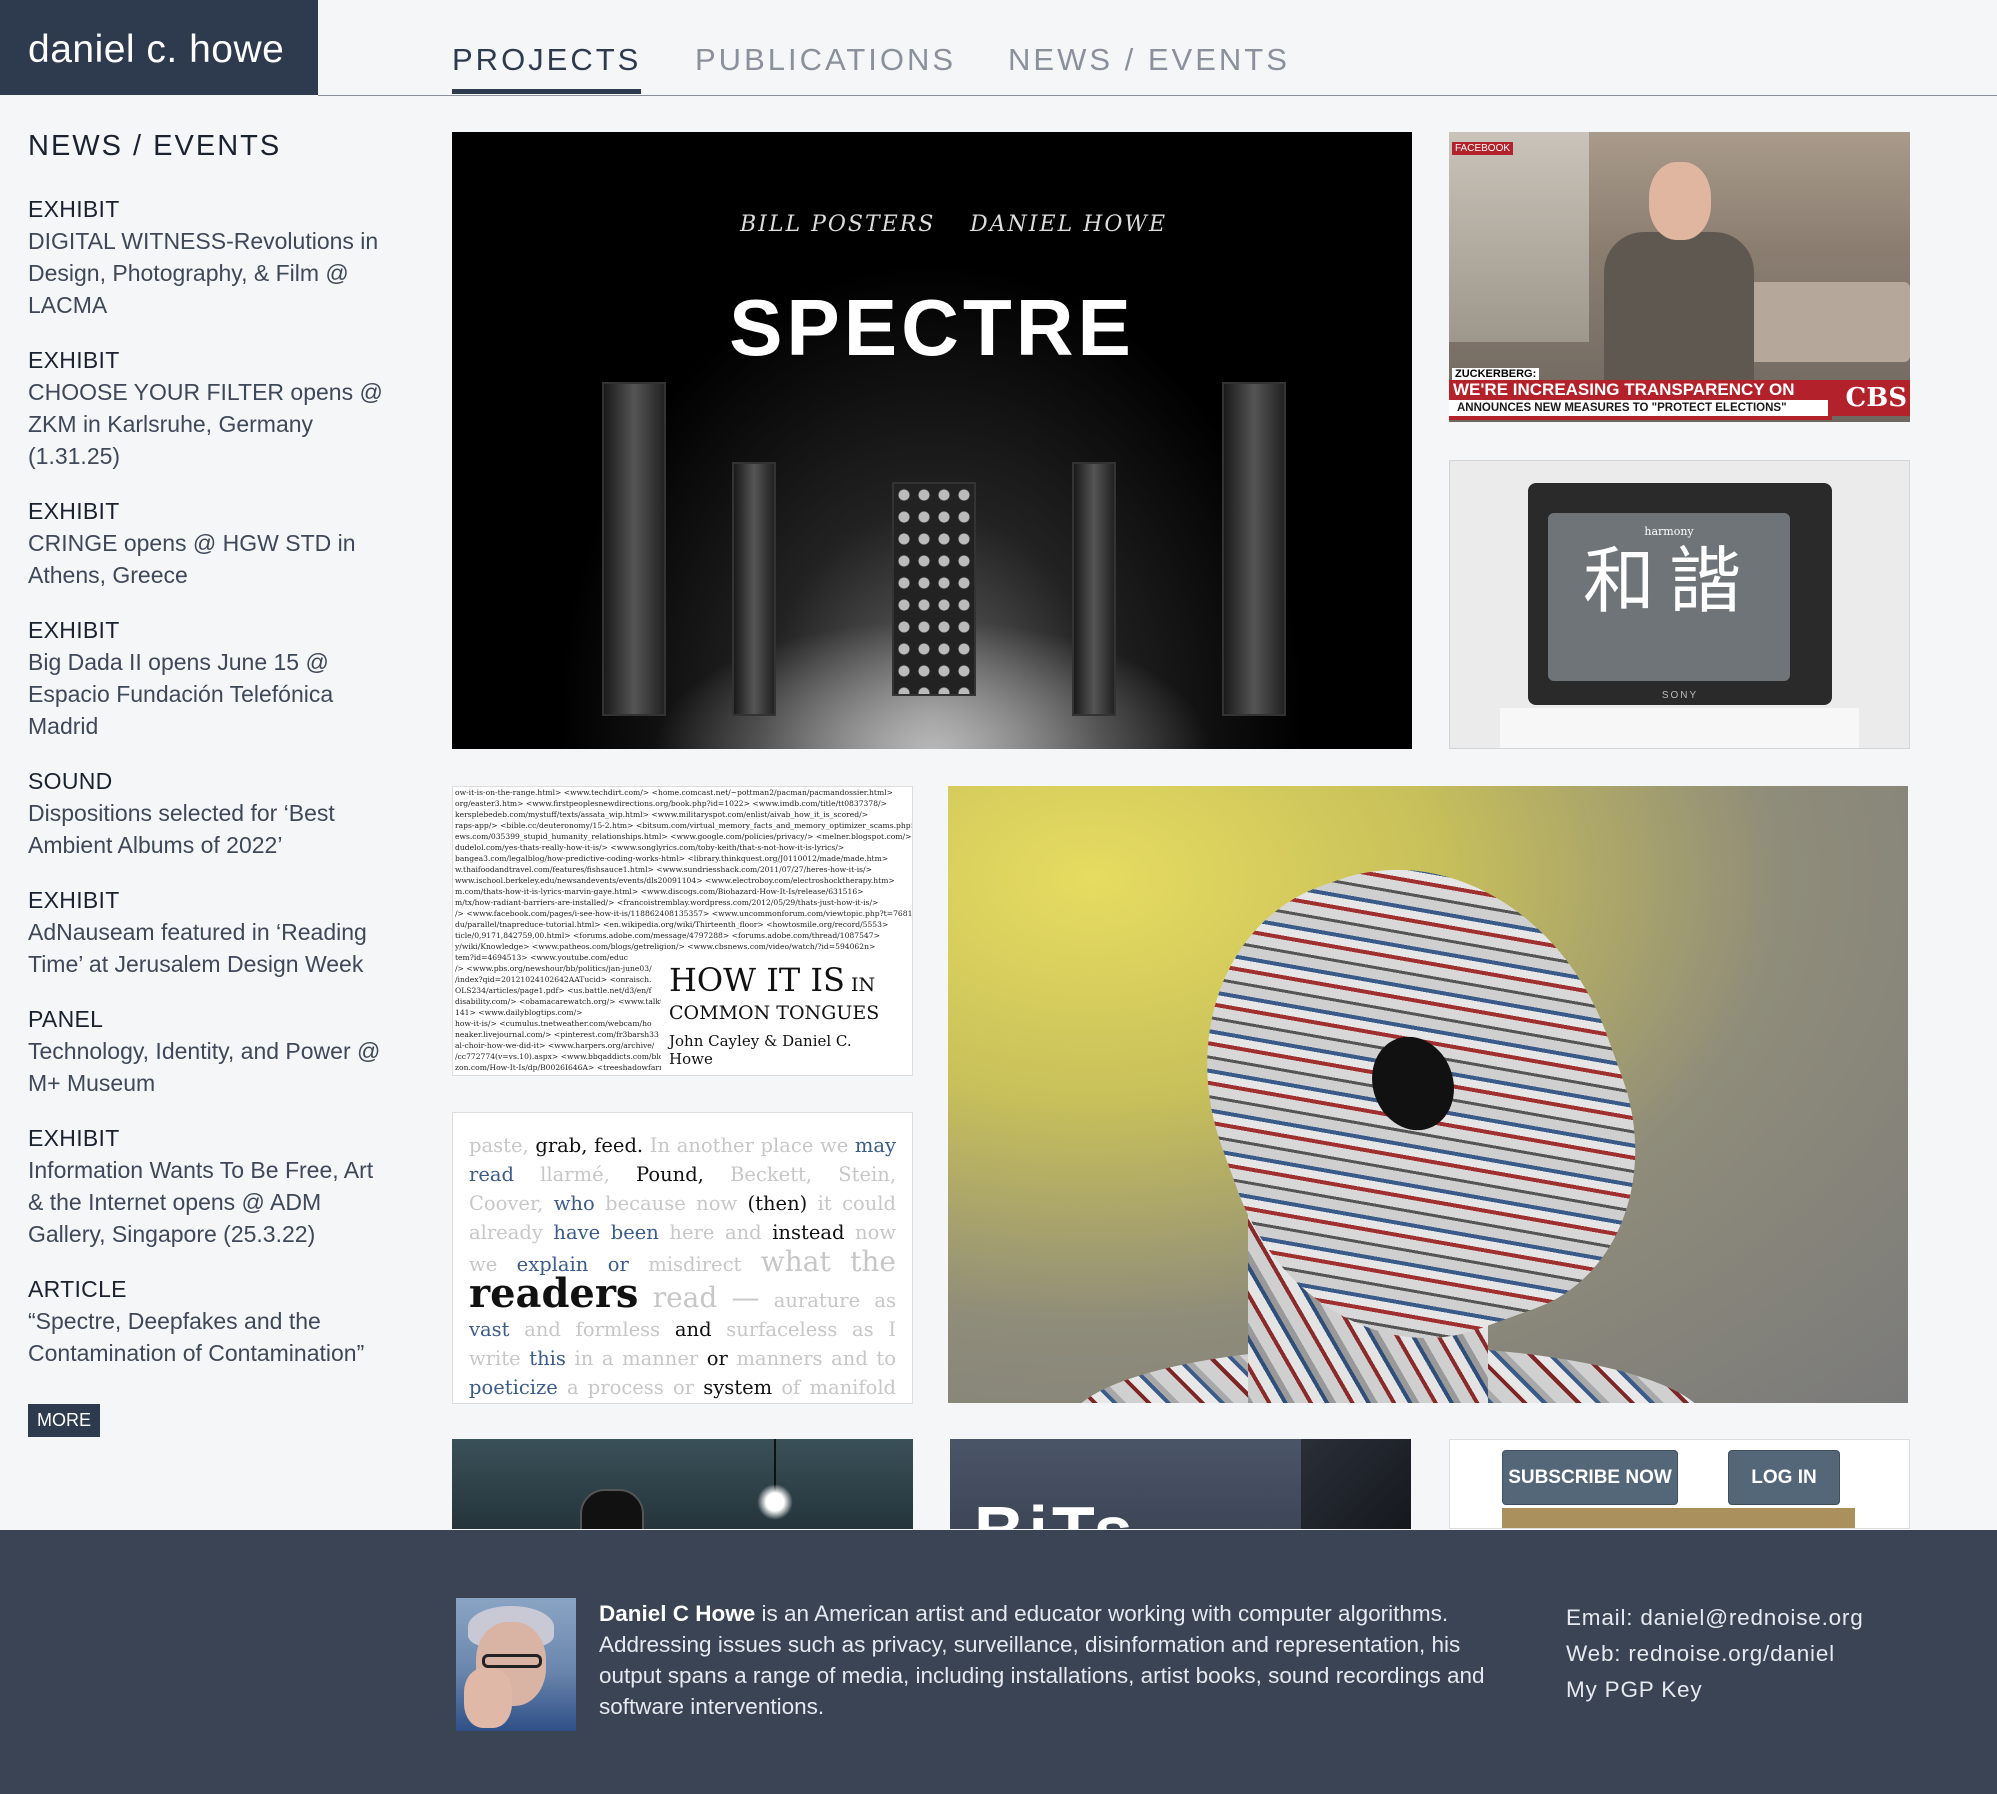 The width and height of the screenshot is (1997, 1794). What do you see at coordinates (1055, 1510) in the screenshot?
I see `bits-title: BiTs` at bounding box center [1055, 1510].